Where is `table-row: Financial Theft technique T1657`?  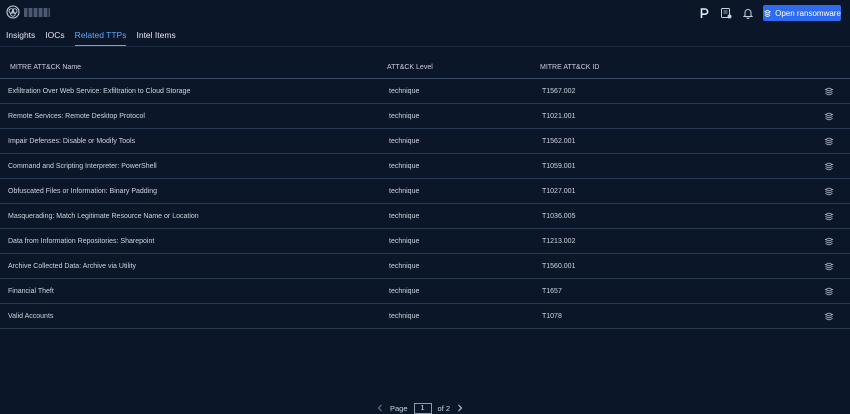 table-row: Financial Theft technique T1657 is located at coordinates (425, 291).